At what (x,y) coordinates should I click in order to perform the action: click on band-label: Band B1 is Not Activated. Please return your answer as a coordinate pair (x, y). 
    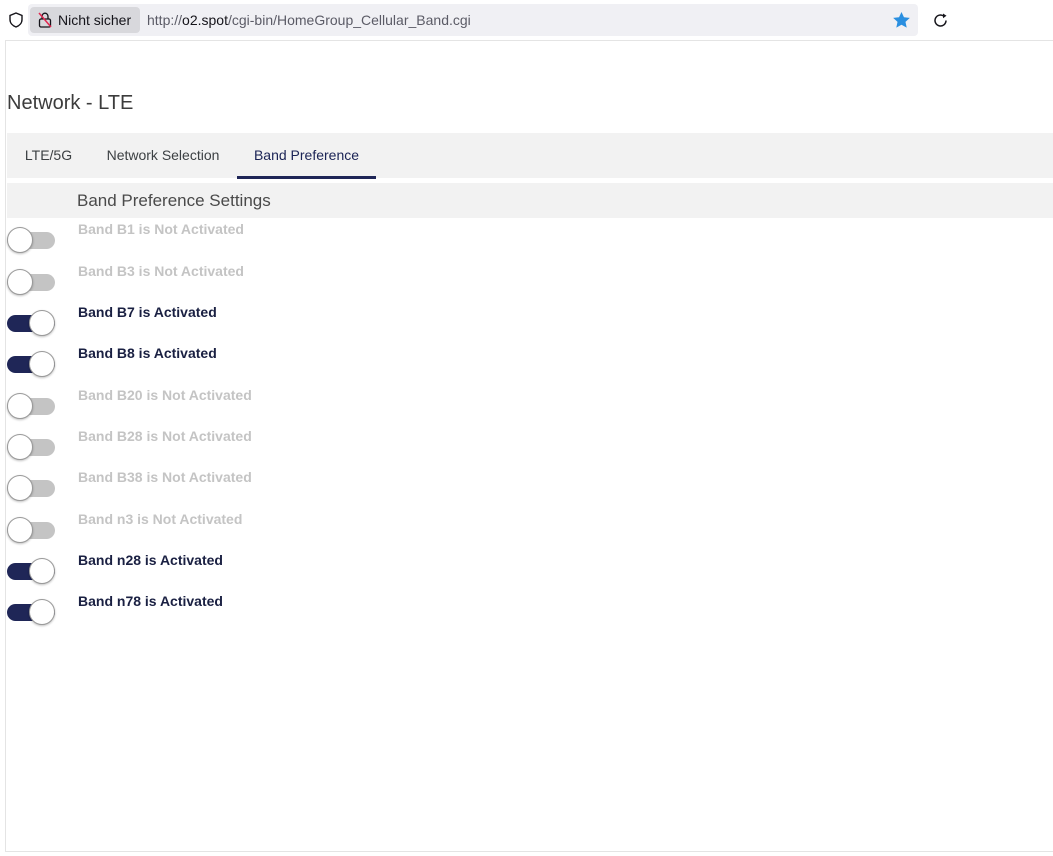
    Looking at the image, I should click on (161, 229).